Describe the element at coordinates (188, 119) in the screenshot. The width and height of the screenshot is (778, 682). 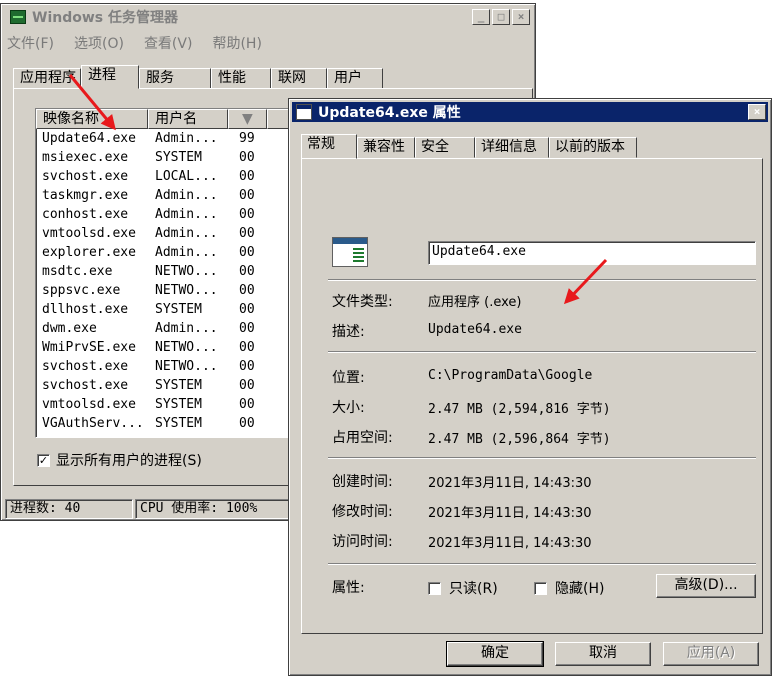
I see `column-user-name: 用户名` at that location.